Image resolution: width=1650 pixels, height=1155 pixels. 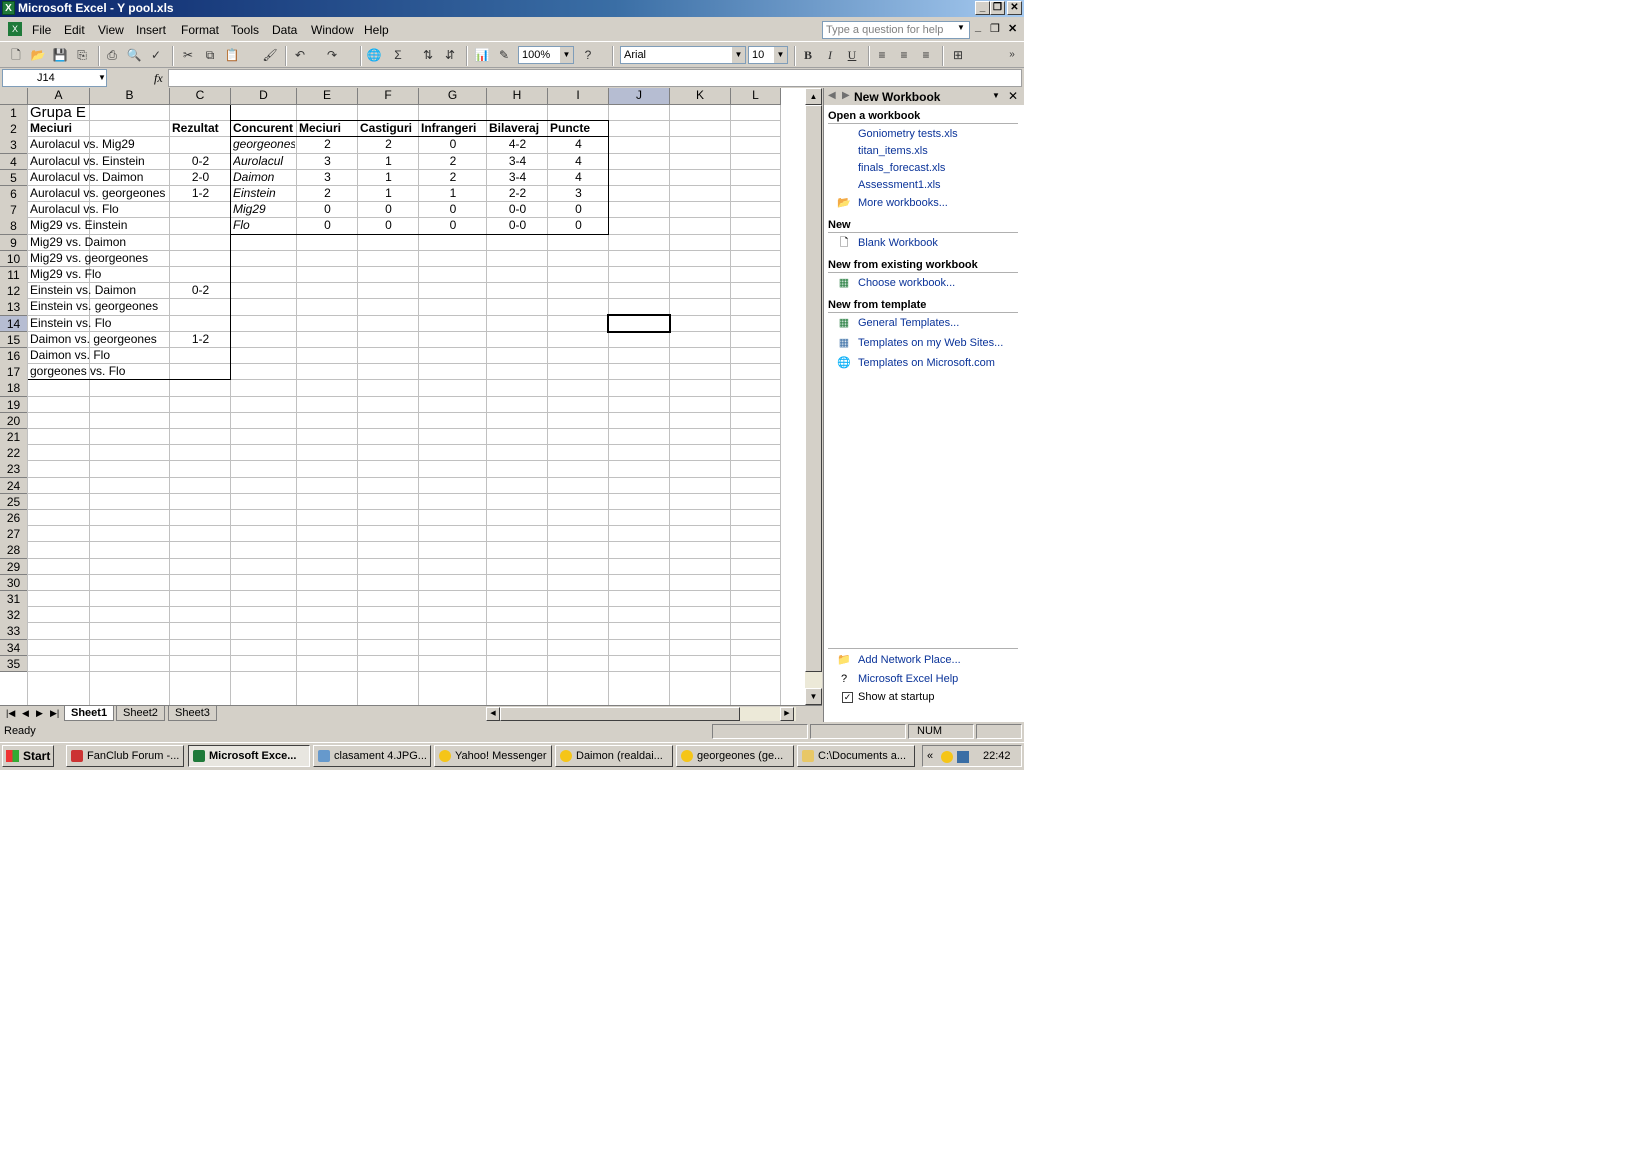 What do you see at coordinates (14, 146) in the screenshot?
I see `row-header-3: 3` at bounding box center [14, 146].